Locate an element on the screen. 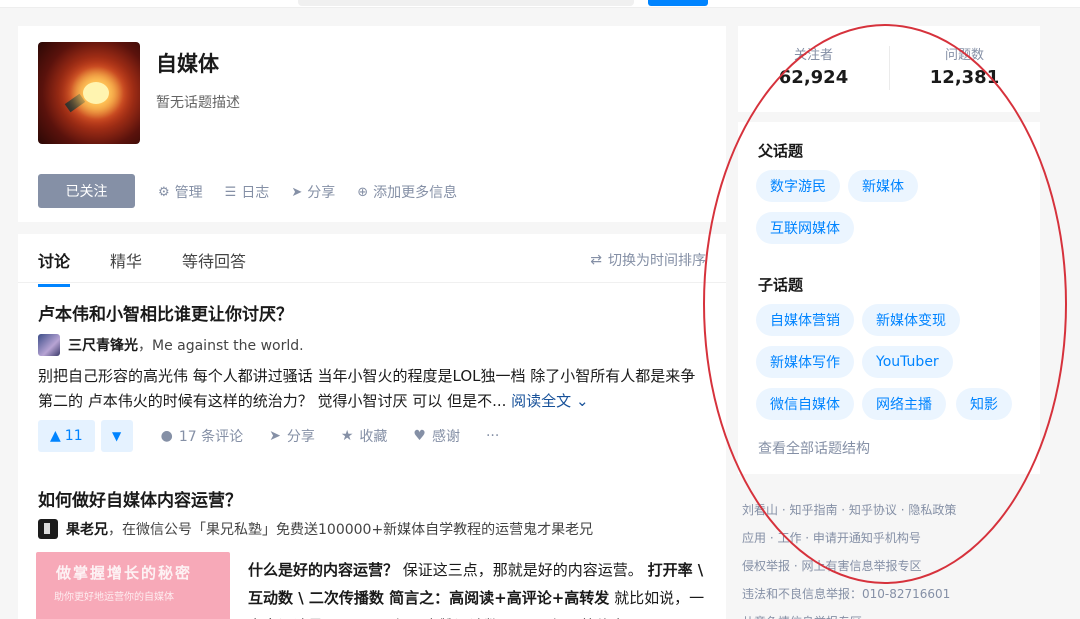 This screenshot has width=1080, height=619. top-nav-bar is located at coordinates (540, 4).